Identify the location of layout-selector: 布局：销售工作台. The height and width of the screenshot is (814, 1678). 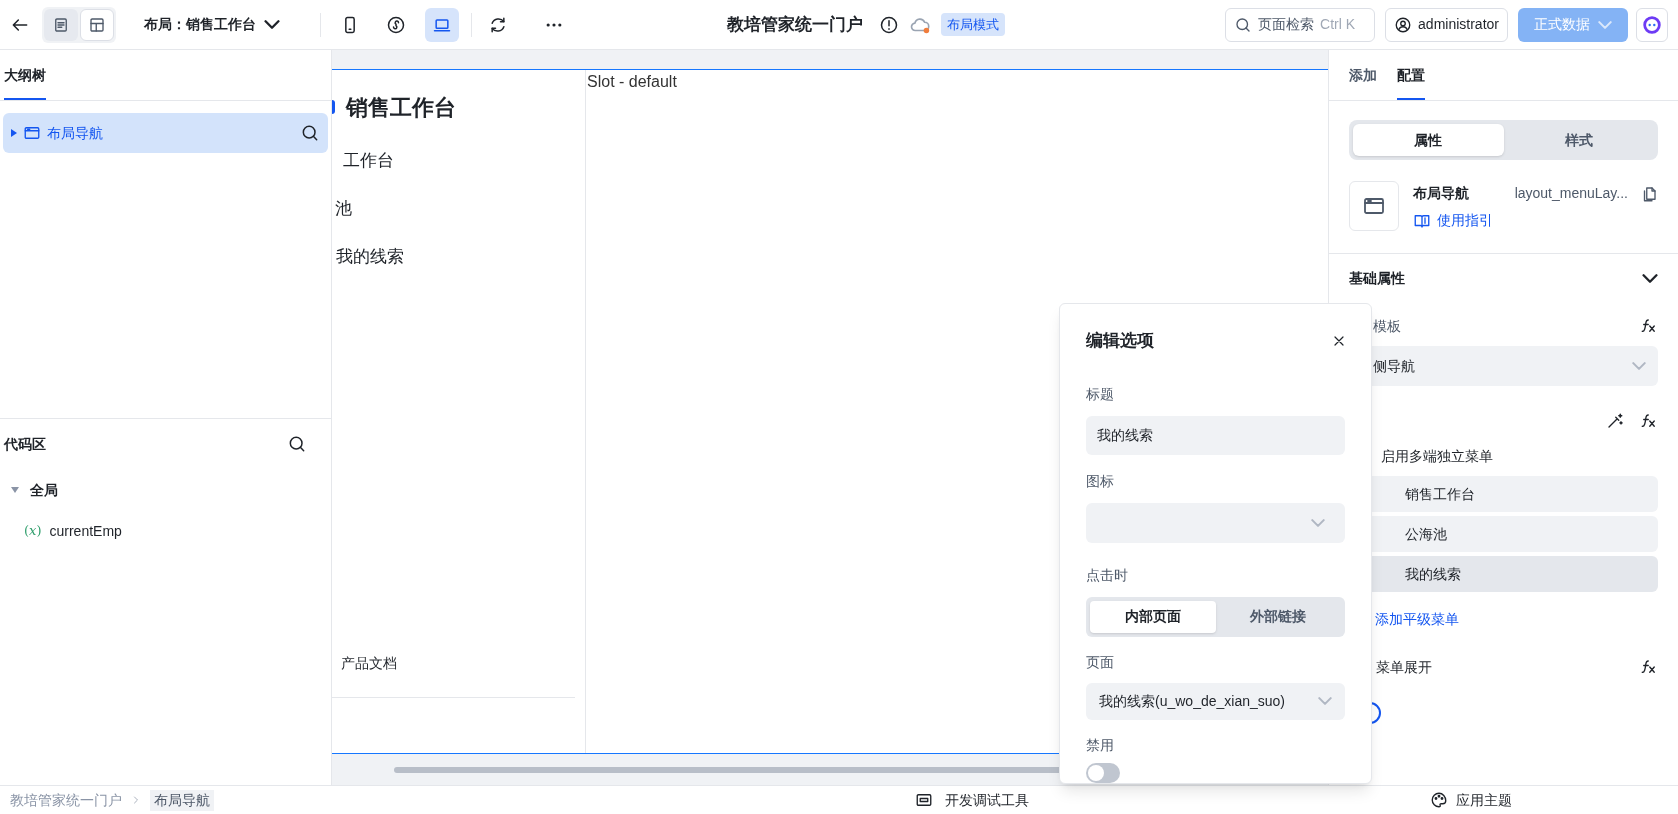
(212, 24).